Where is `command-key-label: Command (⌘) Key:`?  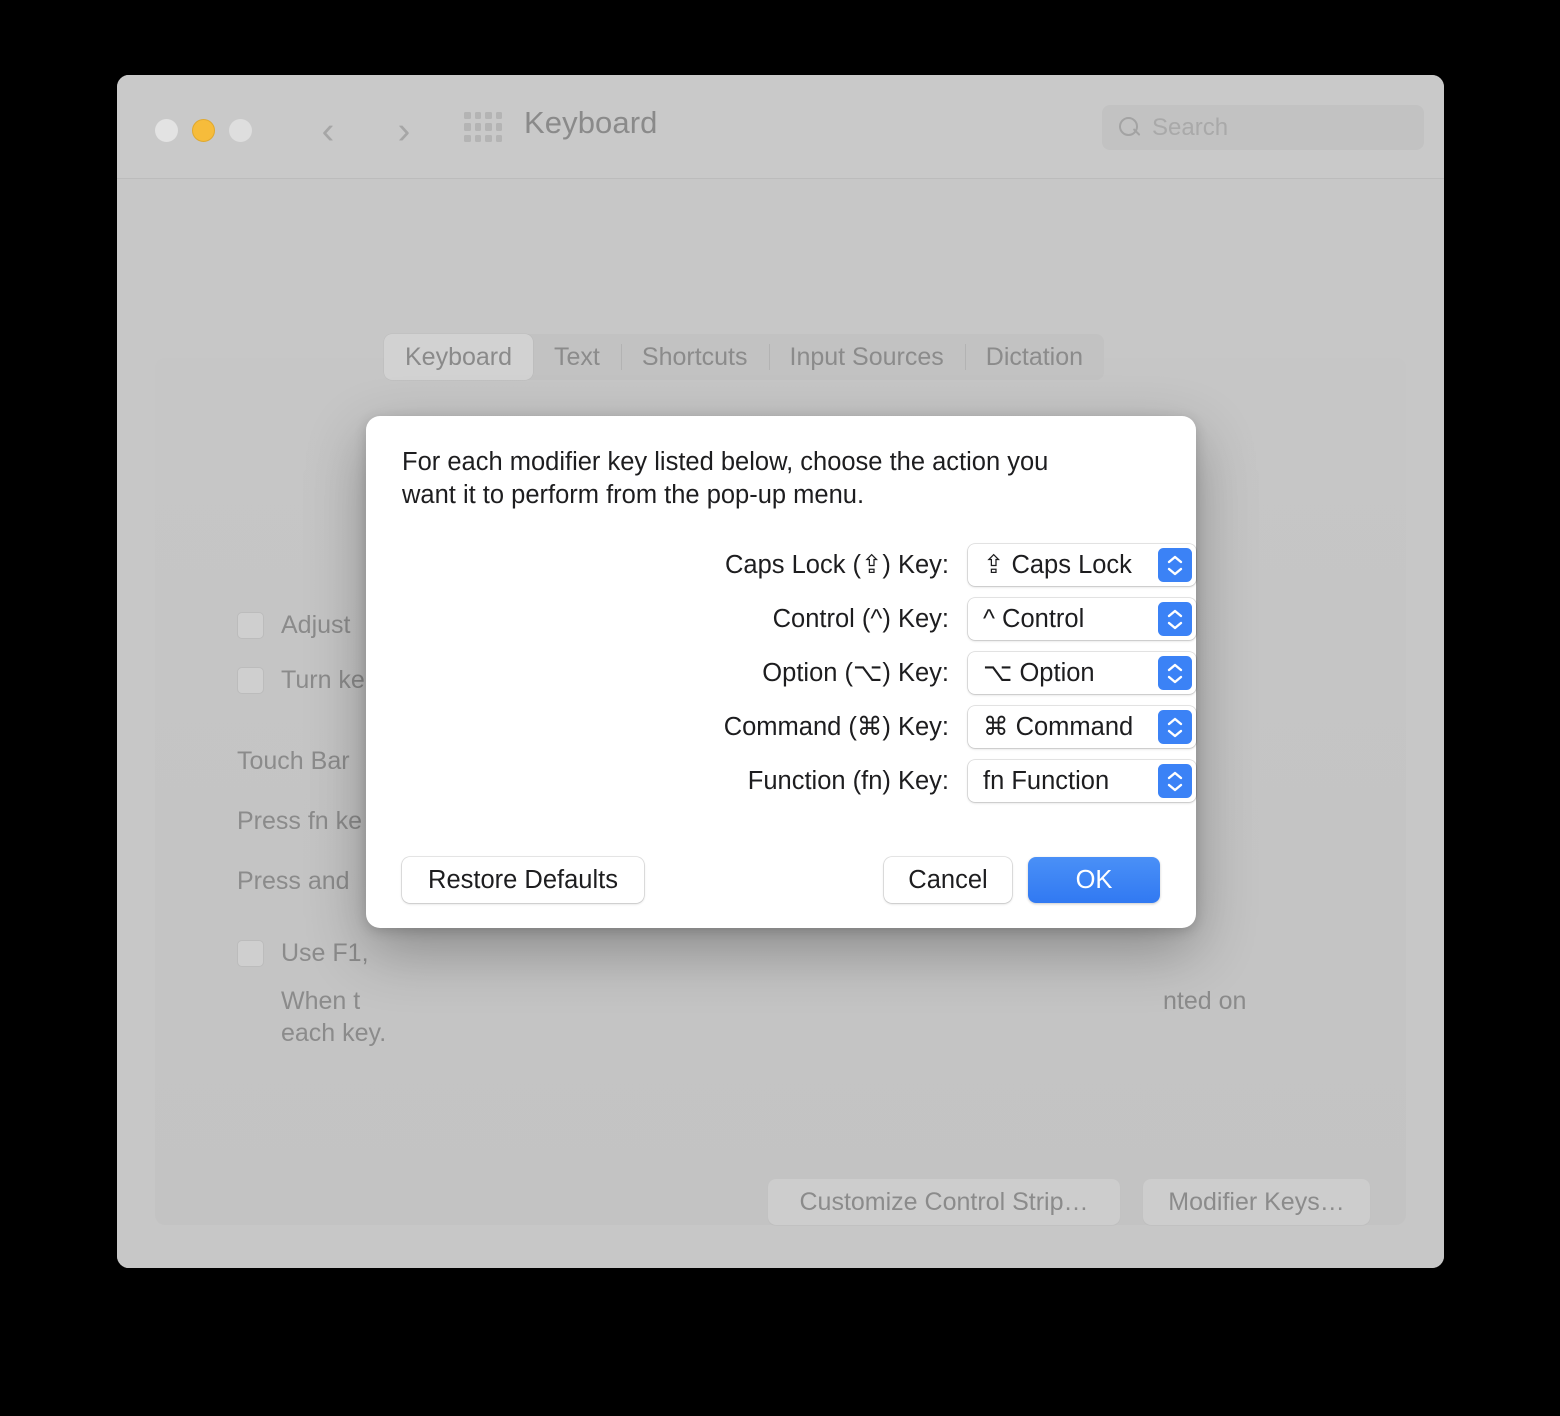 command-key-label: Command (⌘) Key: is located at coordinates (836, 727).